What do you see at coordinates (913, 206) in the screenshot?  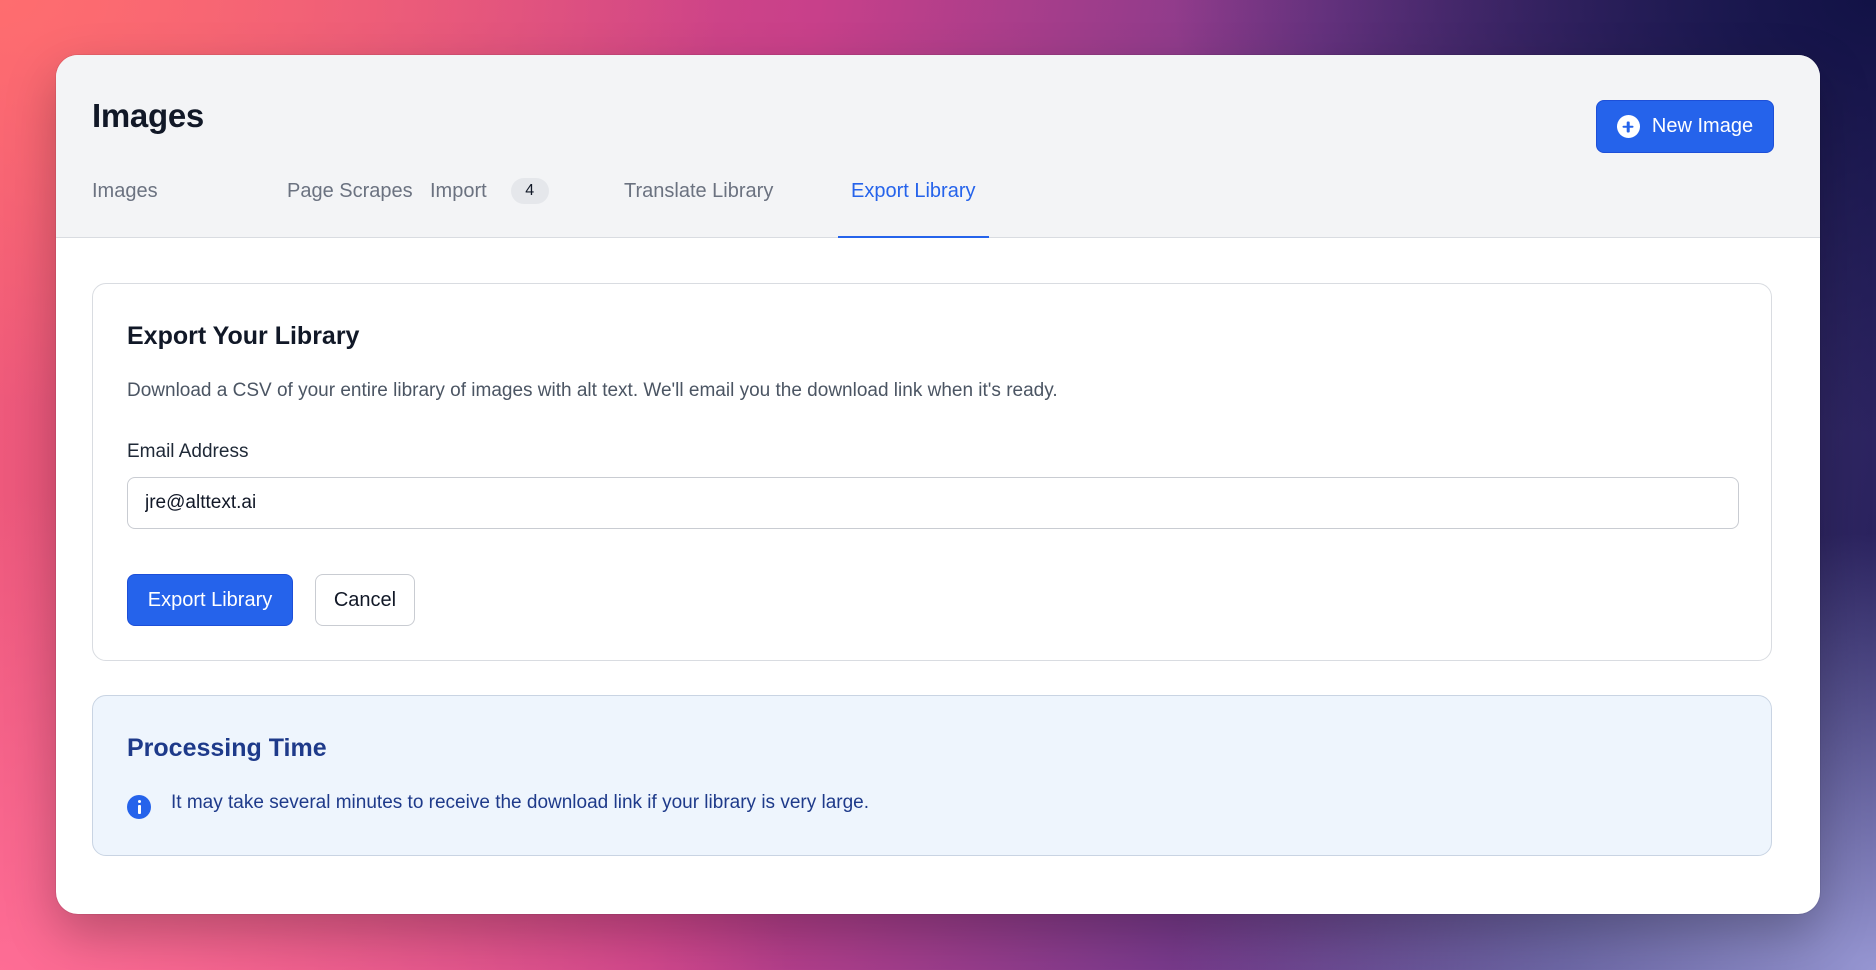 I see `tab-export-library: Export Library` at bounding box center [913, 206].